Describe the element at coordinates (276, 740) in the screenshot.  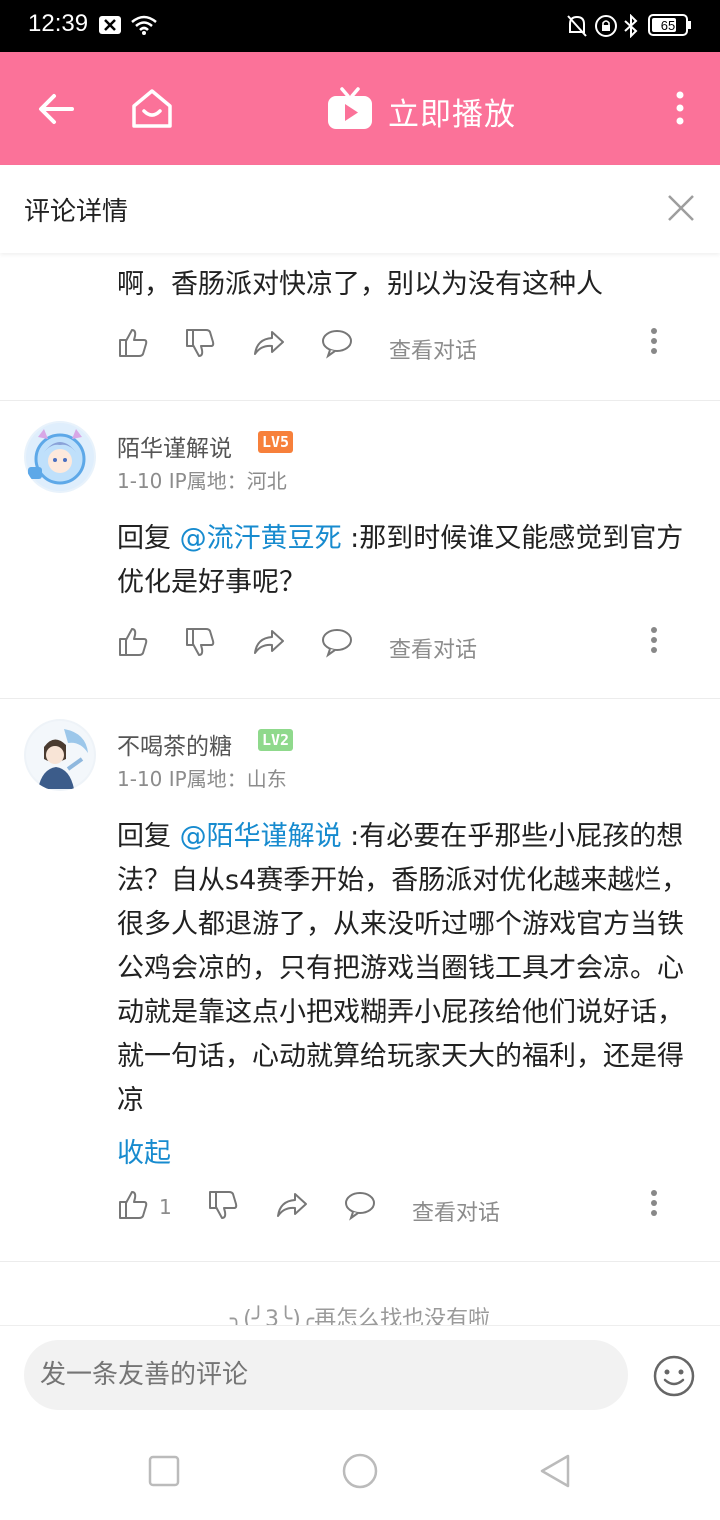
I see `level-badge: LV2` at that location.